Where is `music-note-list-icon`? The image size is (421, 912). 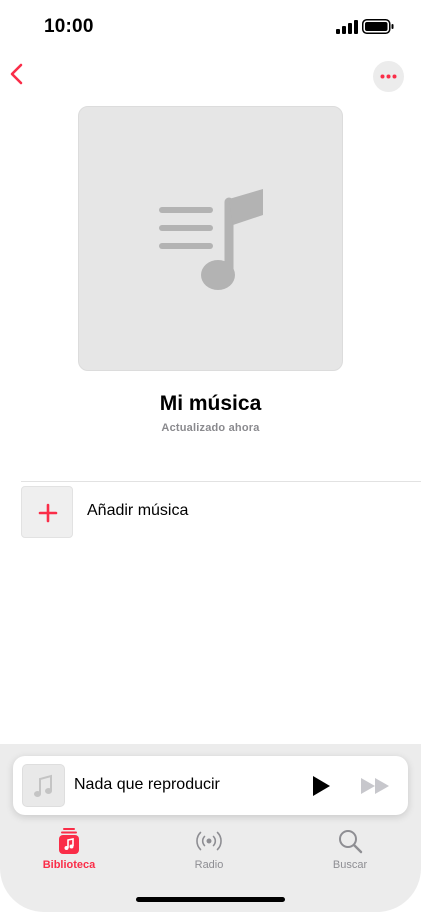
music-note-list-icon is located at coordinates (211, 239).